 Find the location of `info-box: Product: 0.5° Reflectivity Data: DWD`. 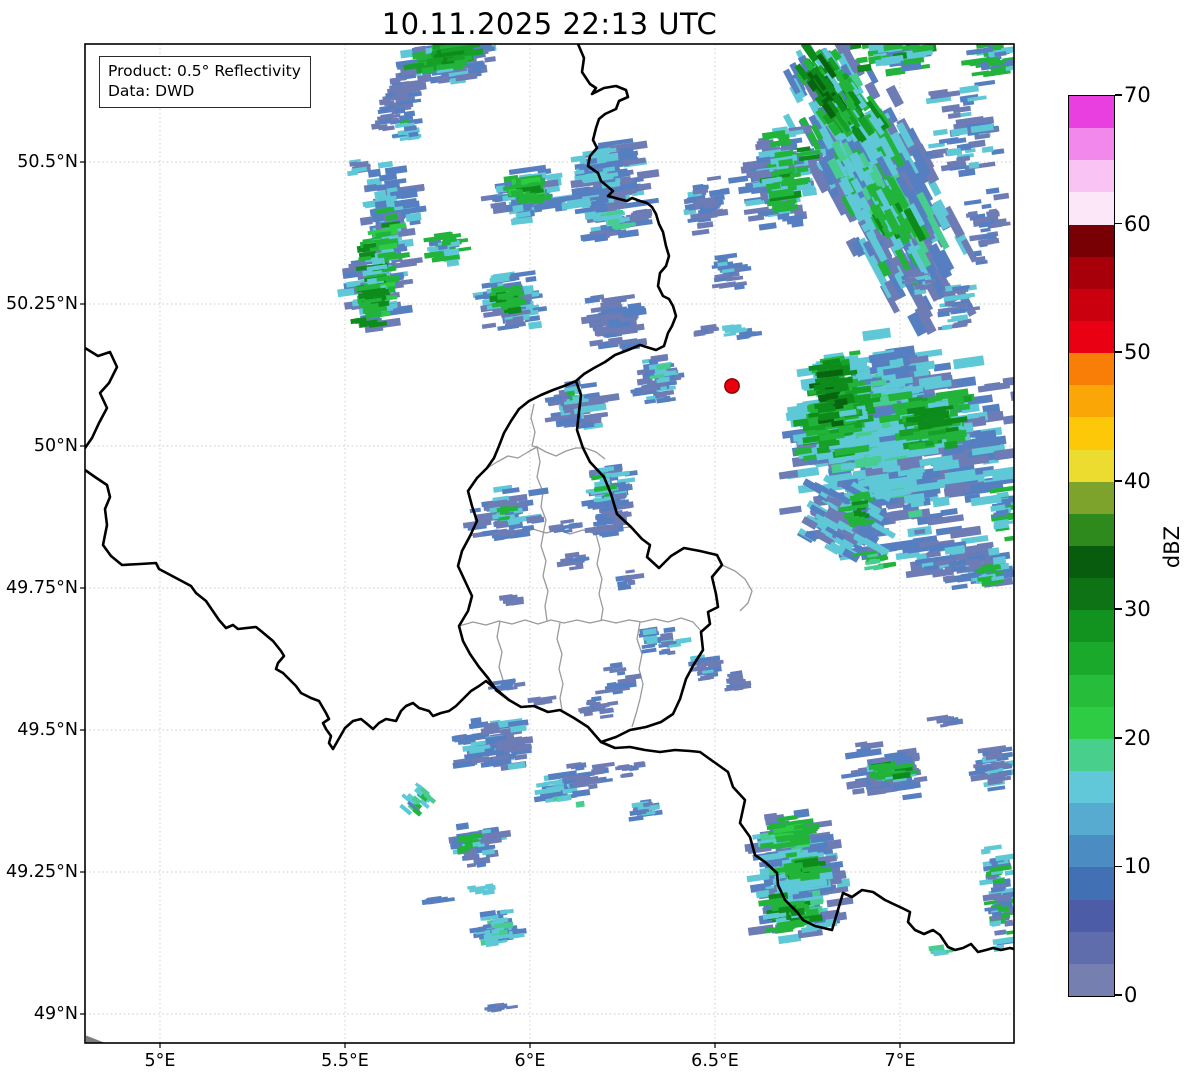

info-box: Product: 0.5° Reflectivity Data: DWD is located at coordinates (205, 82).